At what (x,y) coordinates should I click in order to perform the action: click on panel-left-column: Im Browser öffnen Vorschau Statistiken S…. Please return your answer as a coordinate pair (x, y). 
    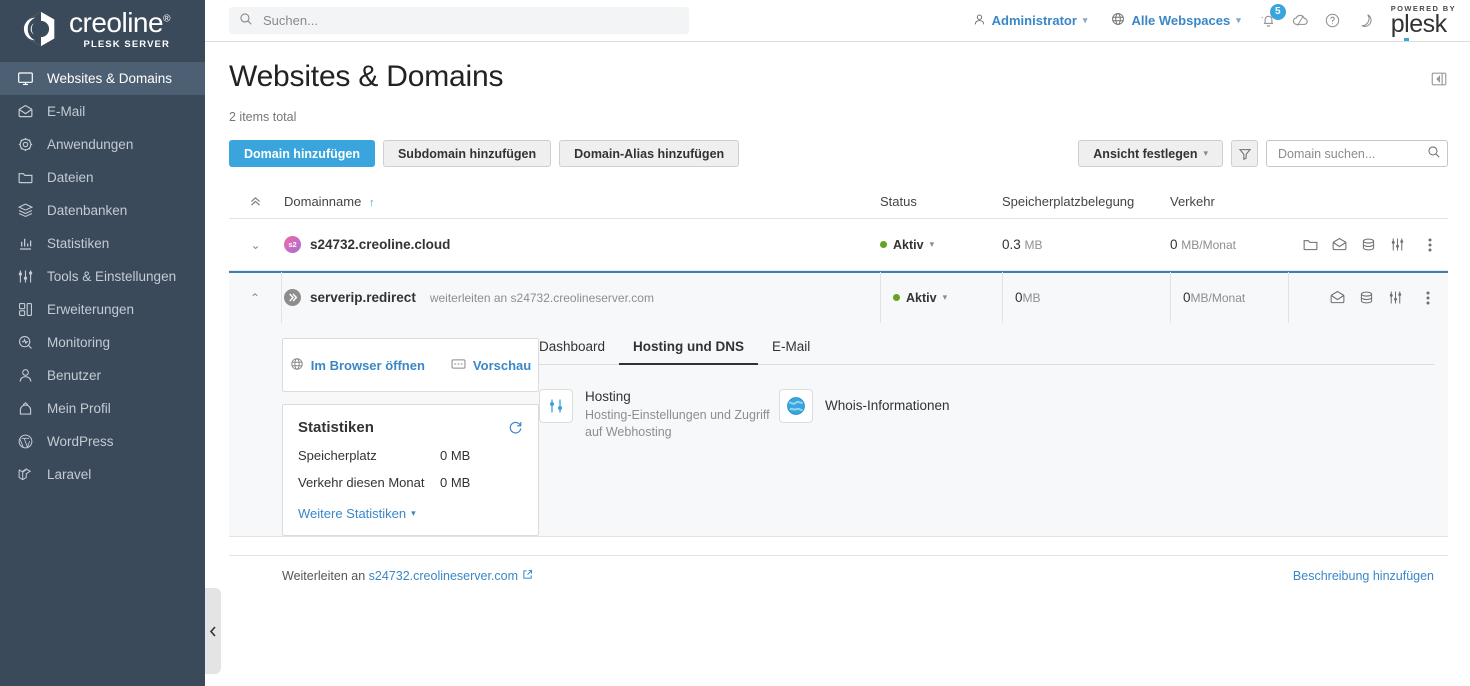
    Looking at the image, I should click on (384, 437).